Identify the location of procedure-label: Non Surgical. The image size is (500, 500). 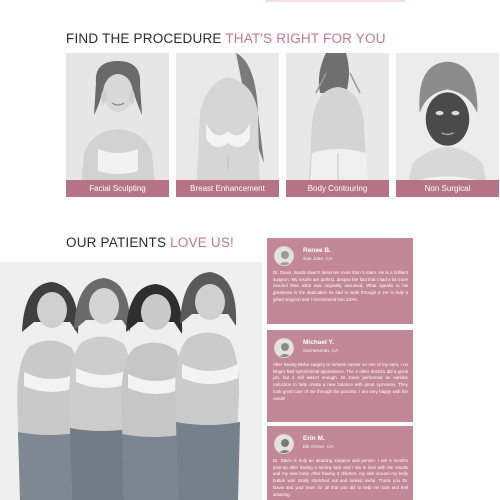
(447, 188).